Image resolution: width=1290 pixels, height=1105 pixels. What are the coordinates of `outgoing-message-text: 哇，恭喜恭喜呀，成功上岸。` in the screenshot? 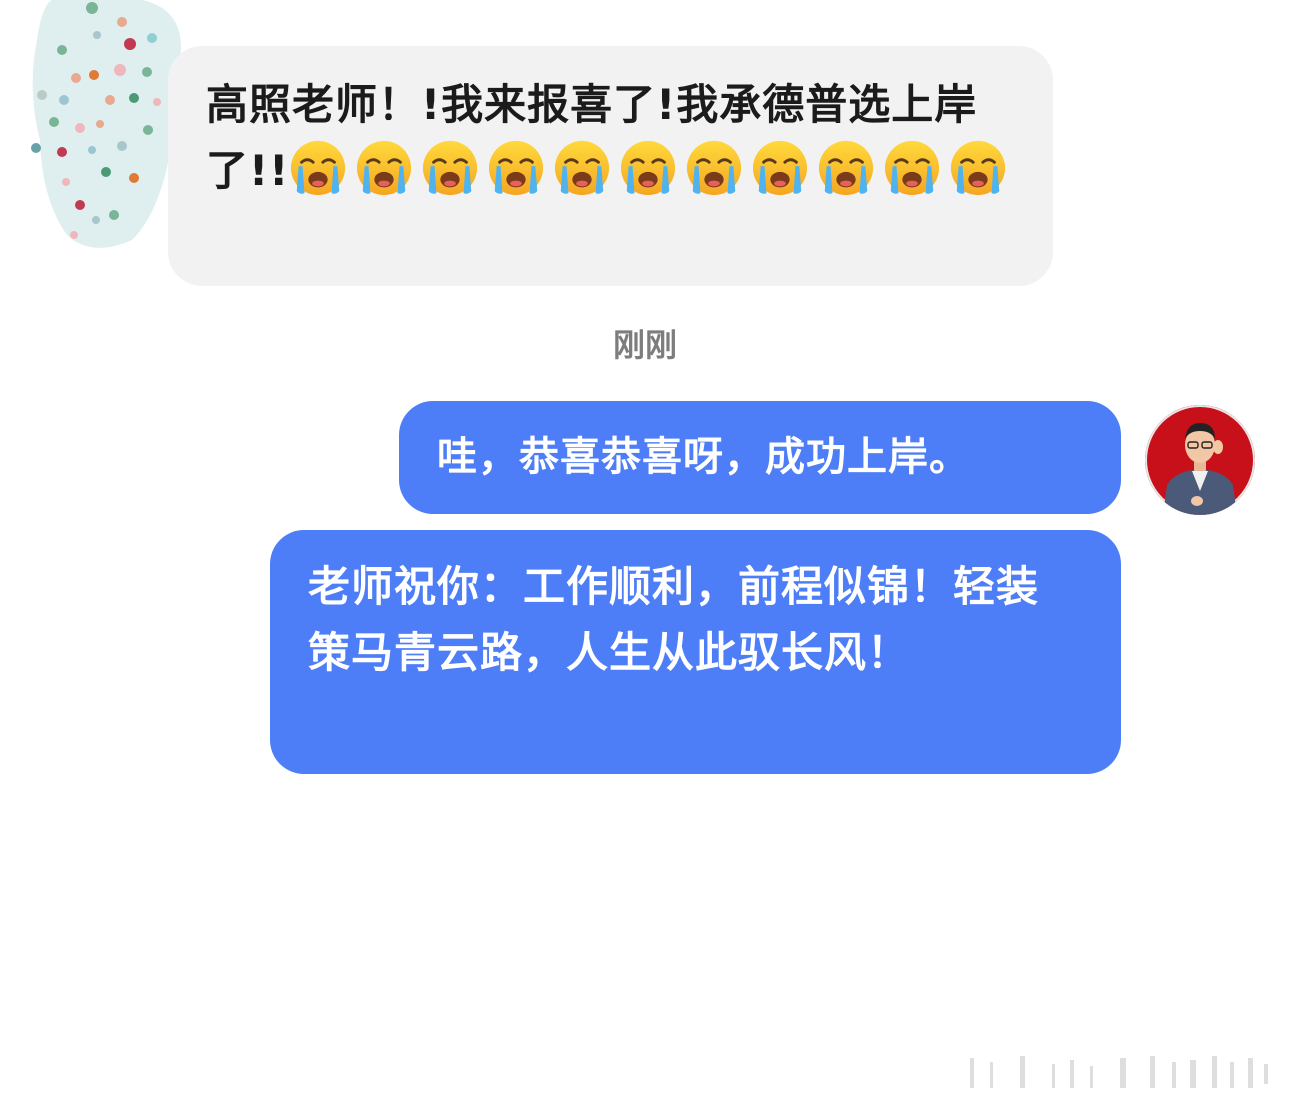 It's located at (703, 457).